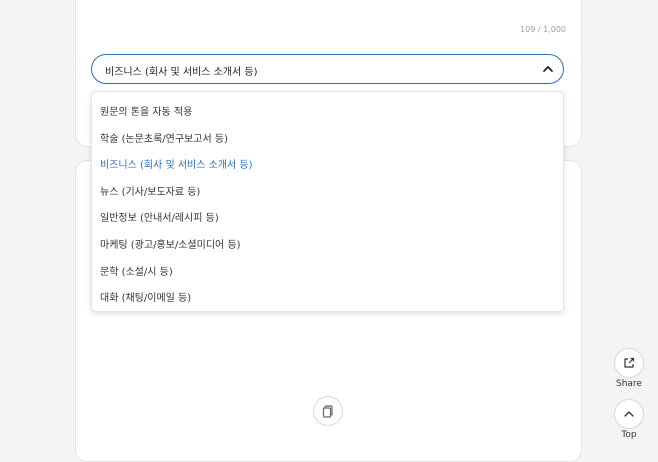 The image size is (658, 462). I want to click on share-button, so click(629, 363).